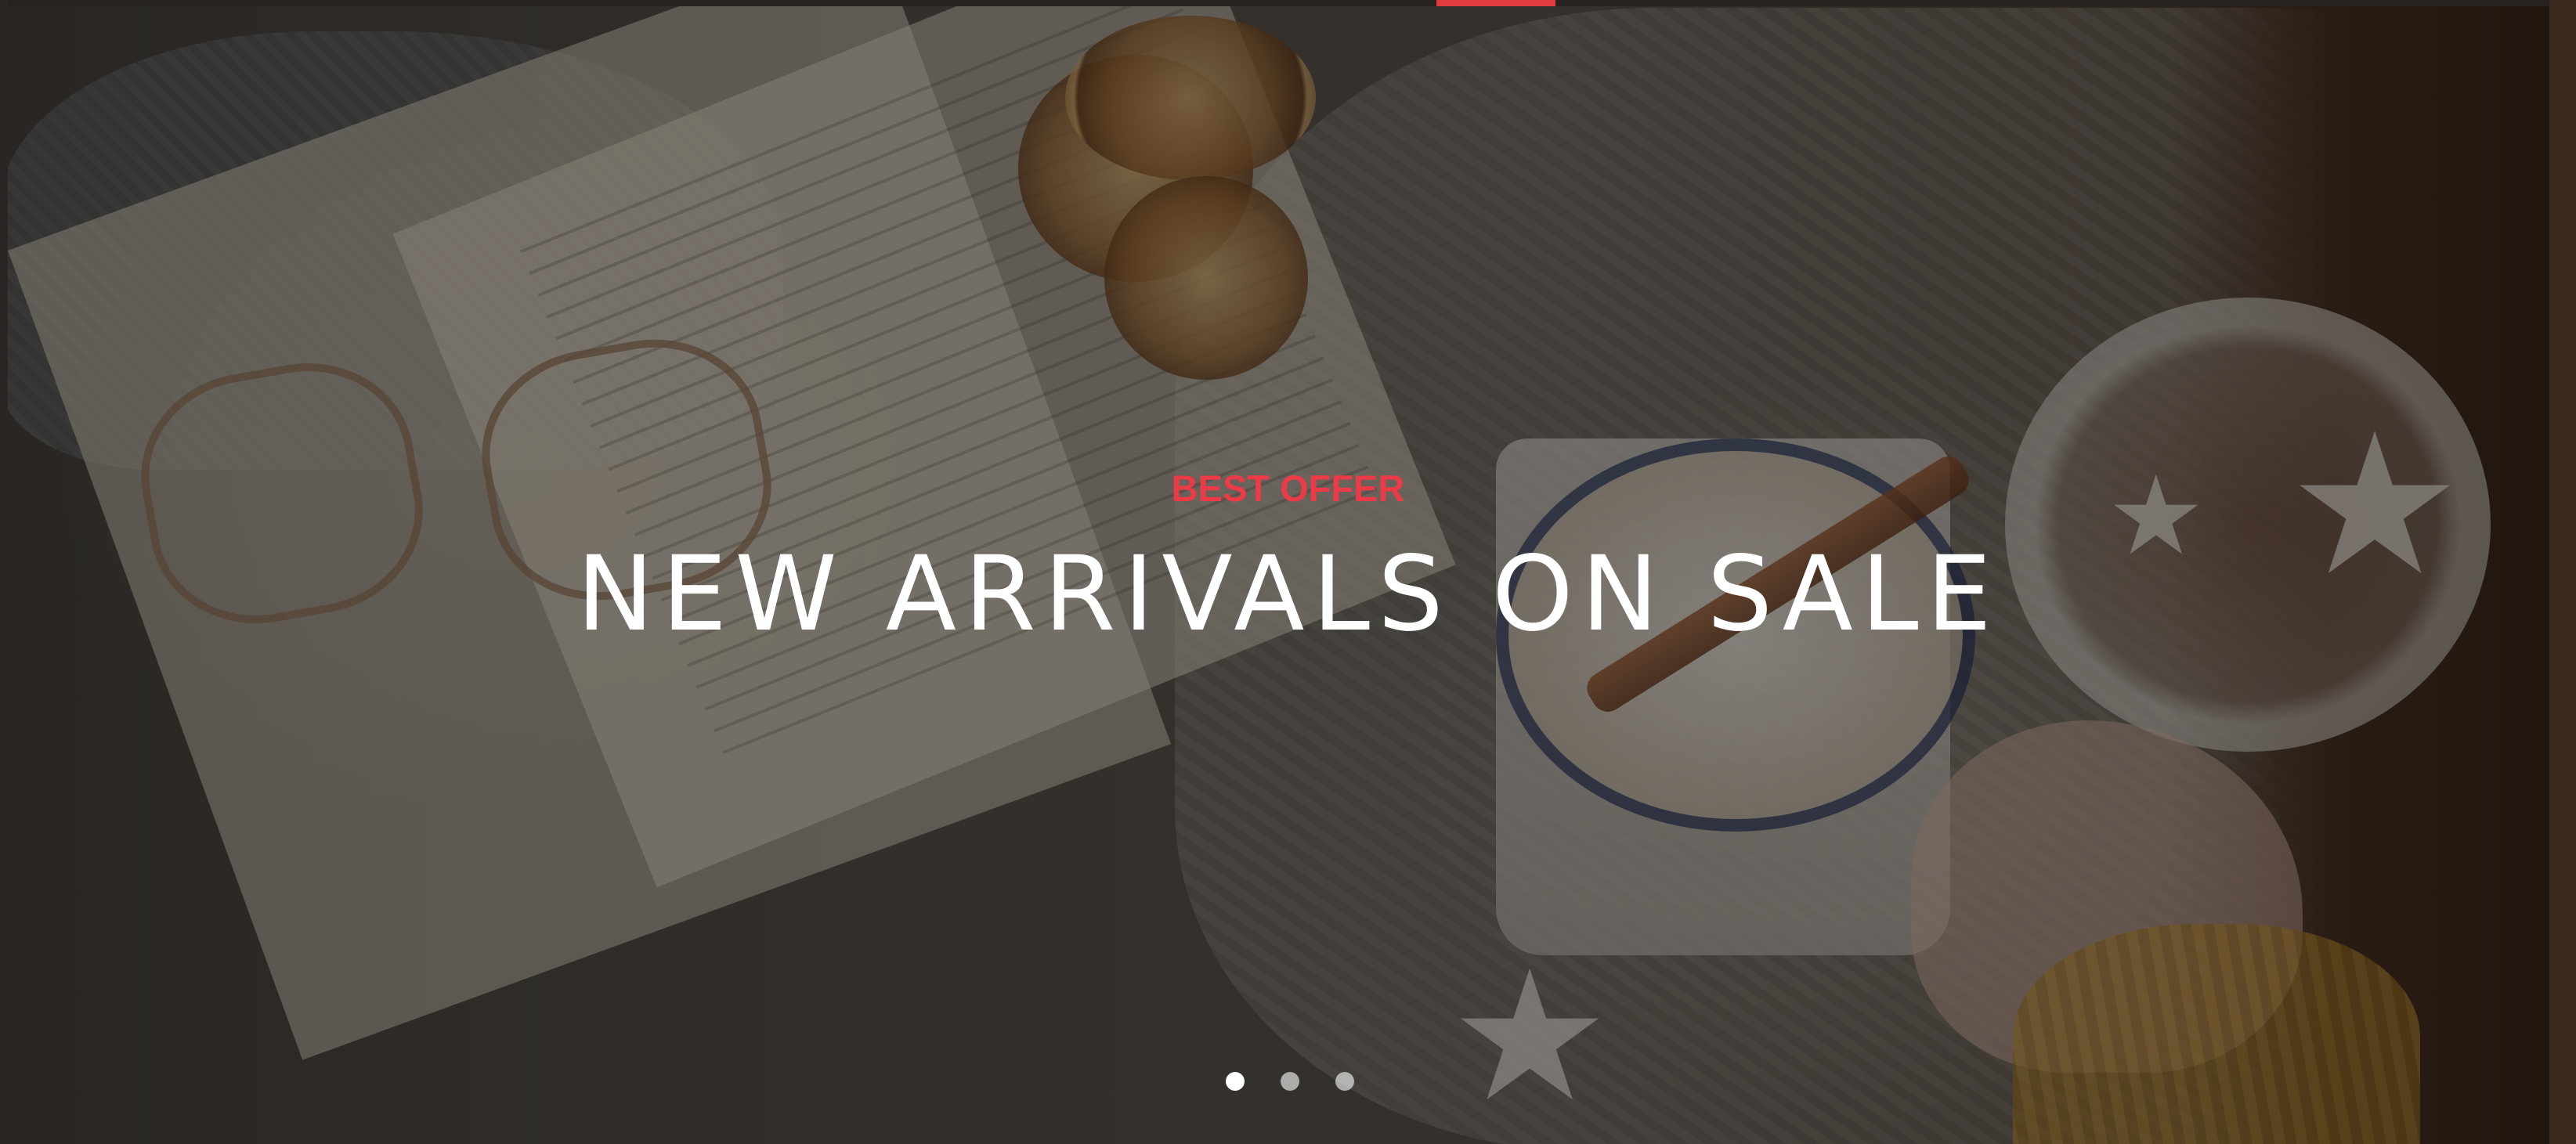  I want to click on top-border, so click(1288, 3).